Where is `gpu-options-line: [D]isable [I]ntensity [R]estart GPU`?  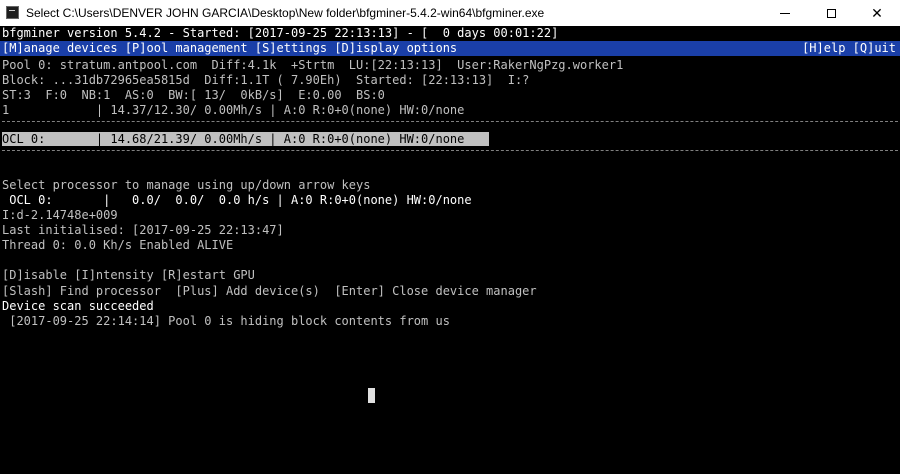
gpu-options-line: [D]isable [I]ntensity [R]estart GPU is located at coordinates (128, 275).